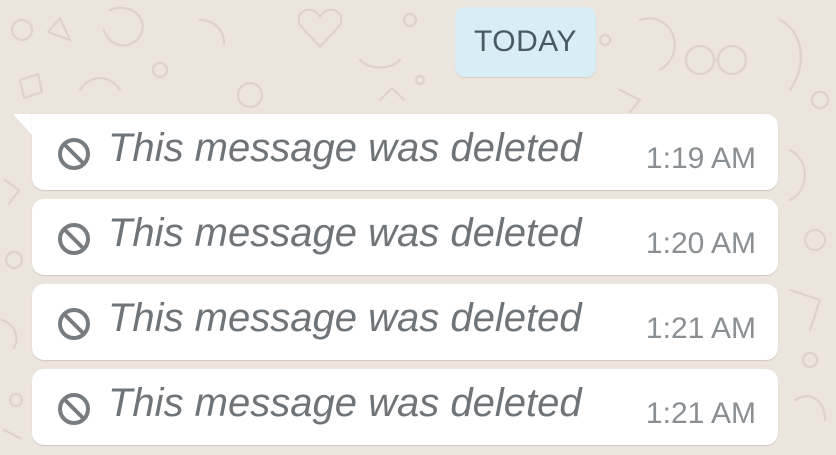  What do you see at coordinates (700, 243) in the screenshot?
I see `message-time: 1:20 AM` at bounding box center [700, 243].